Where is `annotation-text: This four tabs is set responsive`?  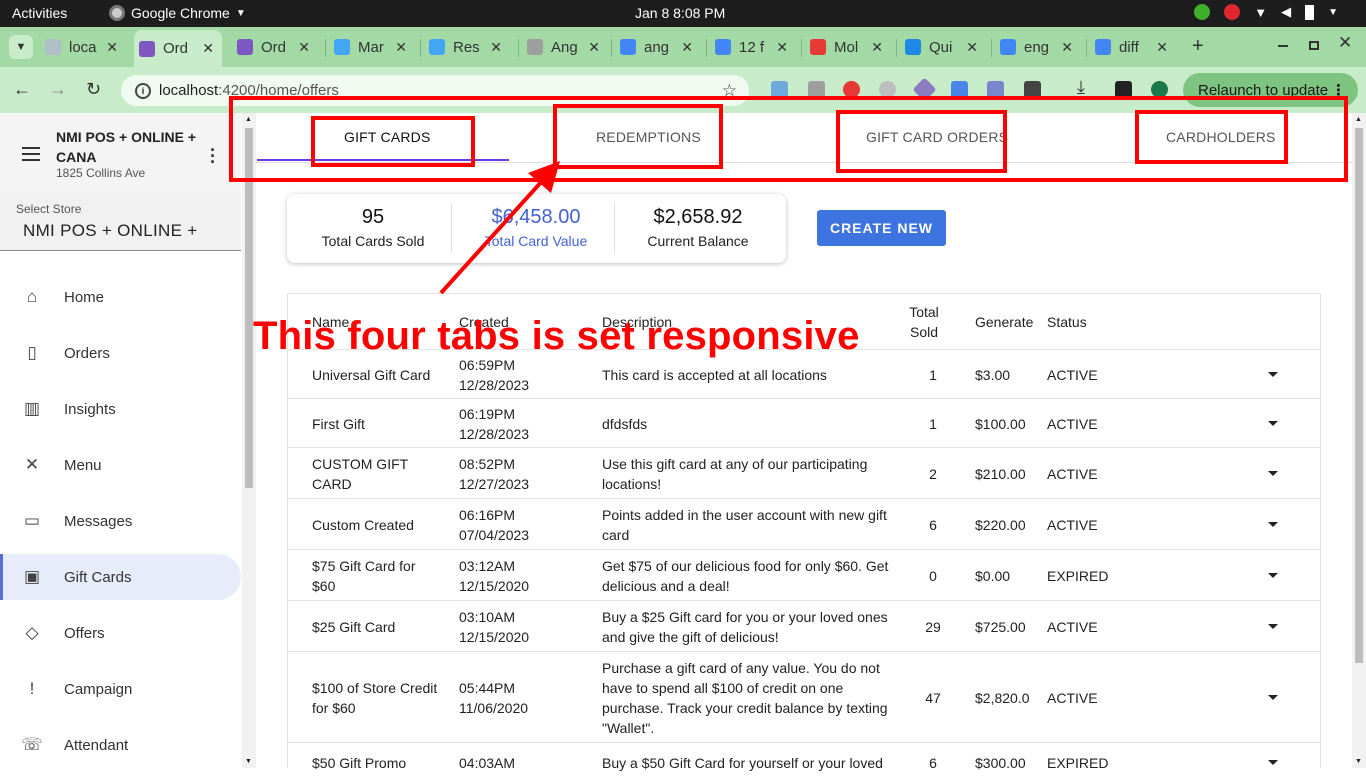
annotation-text: This four tabs is set responsive is located at coordinates (556, 336).